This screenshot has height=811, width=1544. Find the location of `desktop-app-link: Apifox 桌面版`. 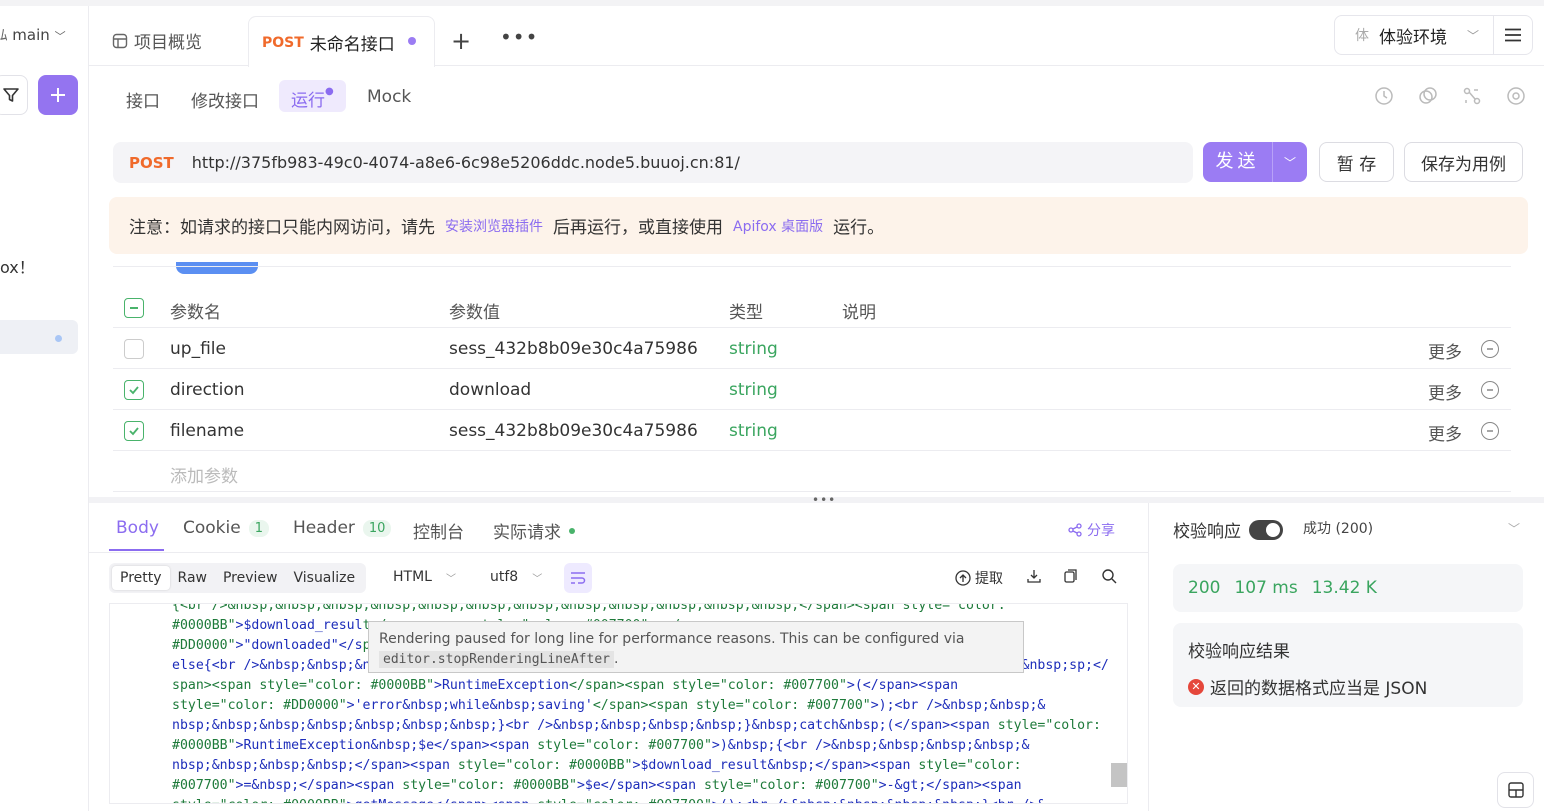

desktop-app-link: Apifox 桌面版 is located at coordinates (778, 226).